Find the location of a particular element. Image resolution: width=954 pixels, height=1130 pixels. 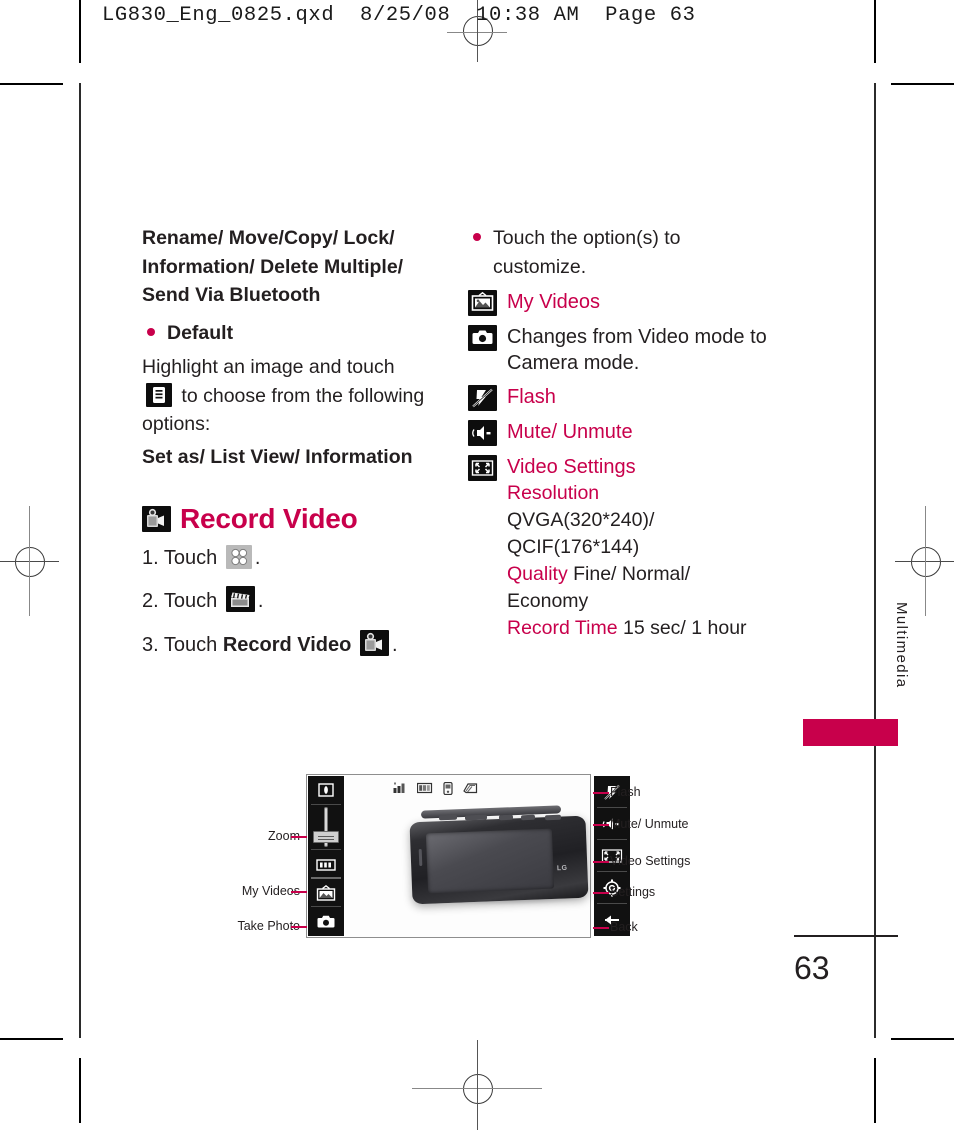

callout-back: Back is located at coordinates (624, 927).